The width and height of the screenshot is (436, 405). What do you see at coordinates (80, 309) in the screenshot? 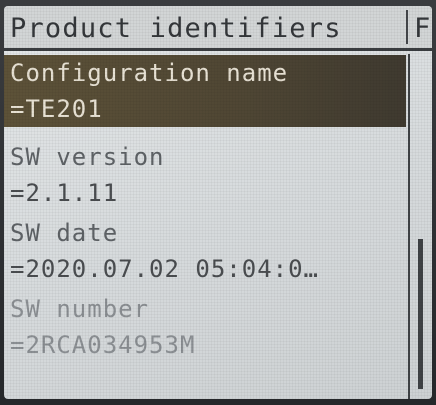
I see `item-label: SW number` at bounding box center [80, 309].